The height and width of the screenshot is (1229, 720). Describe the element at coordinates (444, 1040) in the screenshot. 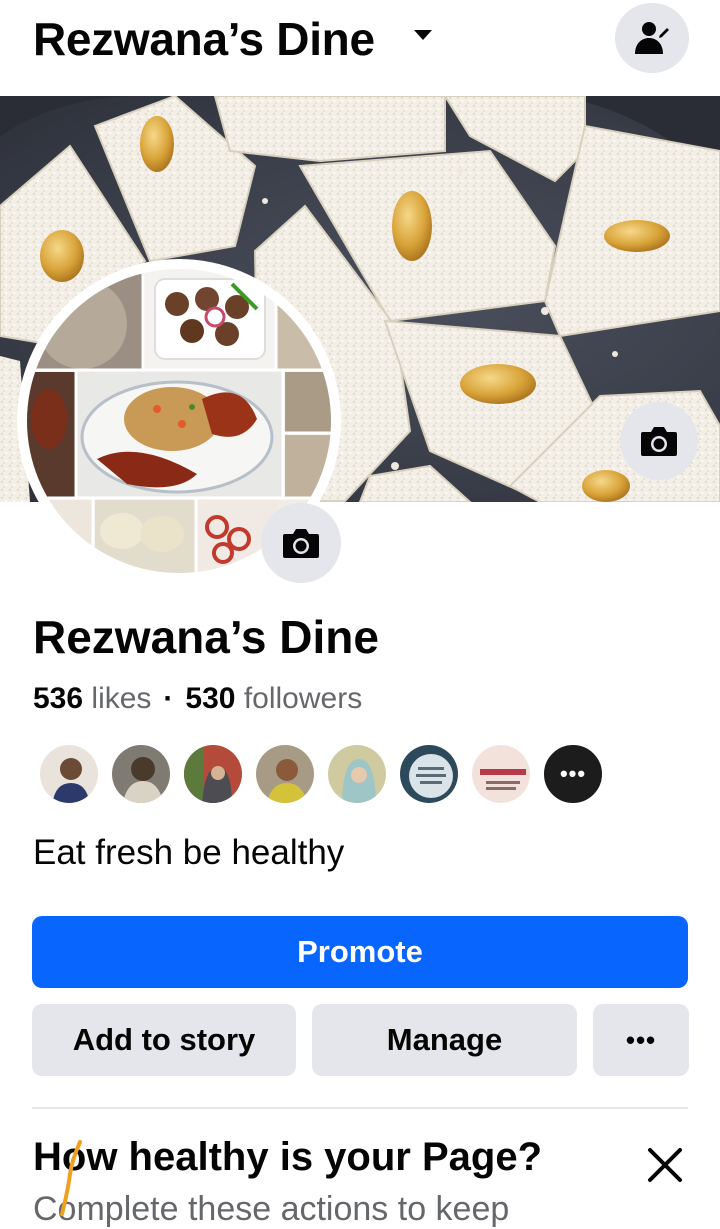

I see `manage-button: Manage` at that location.